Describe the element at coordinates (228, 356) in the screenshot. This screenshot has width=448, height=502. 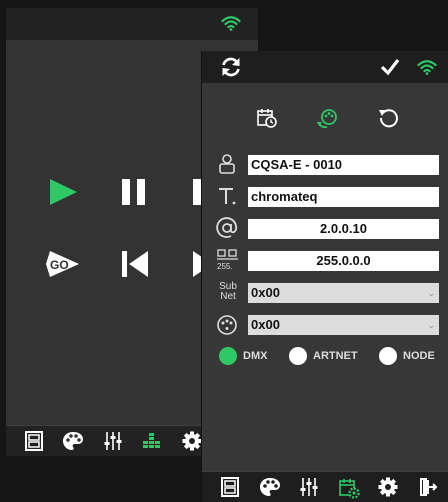
I see `radio-dmx-dot` at that location.